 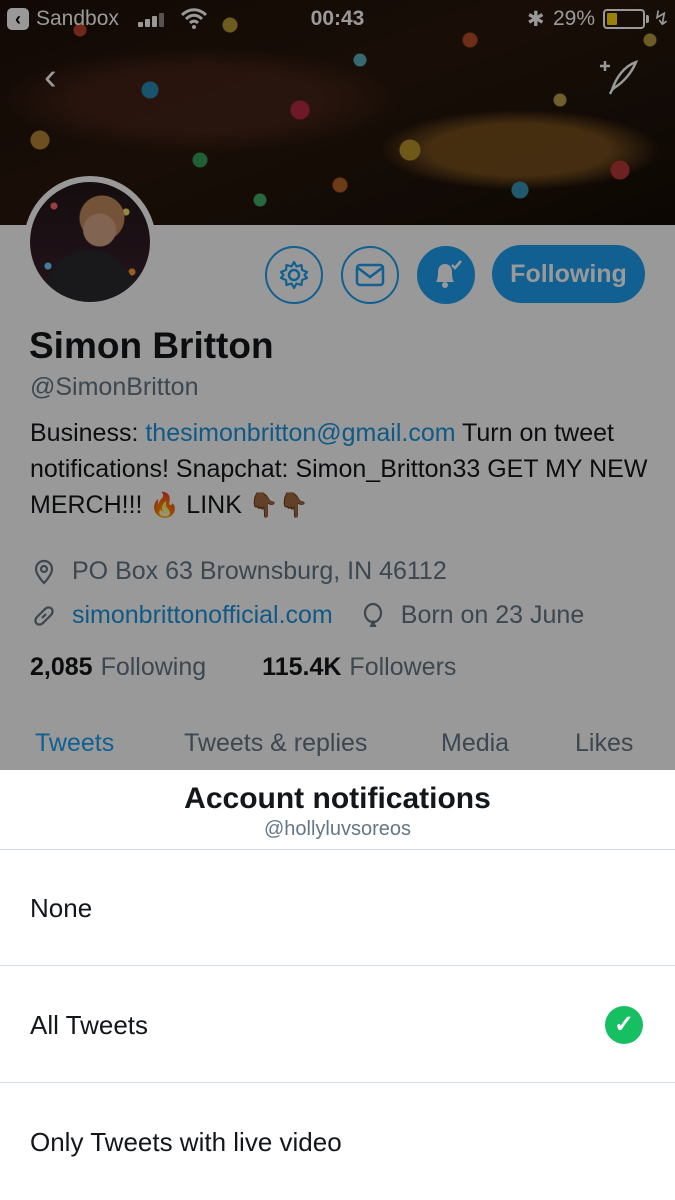 What do you see at coordinates (89, 1025) in the screenshot?
I see `option-label: All Tweets` at bounding box center [89, 1025].